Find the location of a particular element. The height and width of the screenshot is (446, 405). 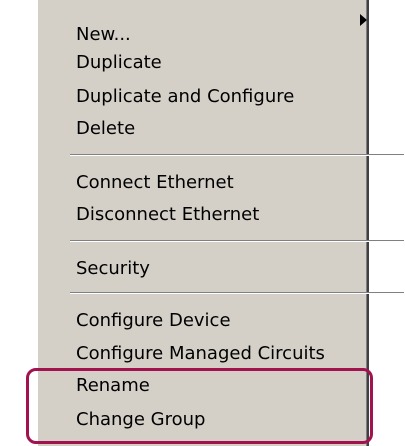

menu-item-security: Security is located at coordinates (113, 269).